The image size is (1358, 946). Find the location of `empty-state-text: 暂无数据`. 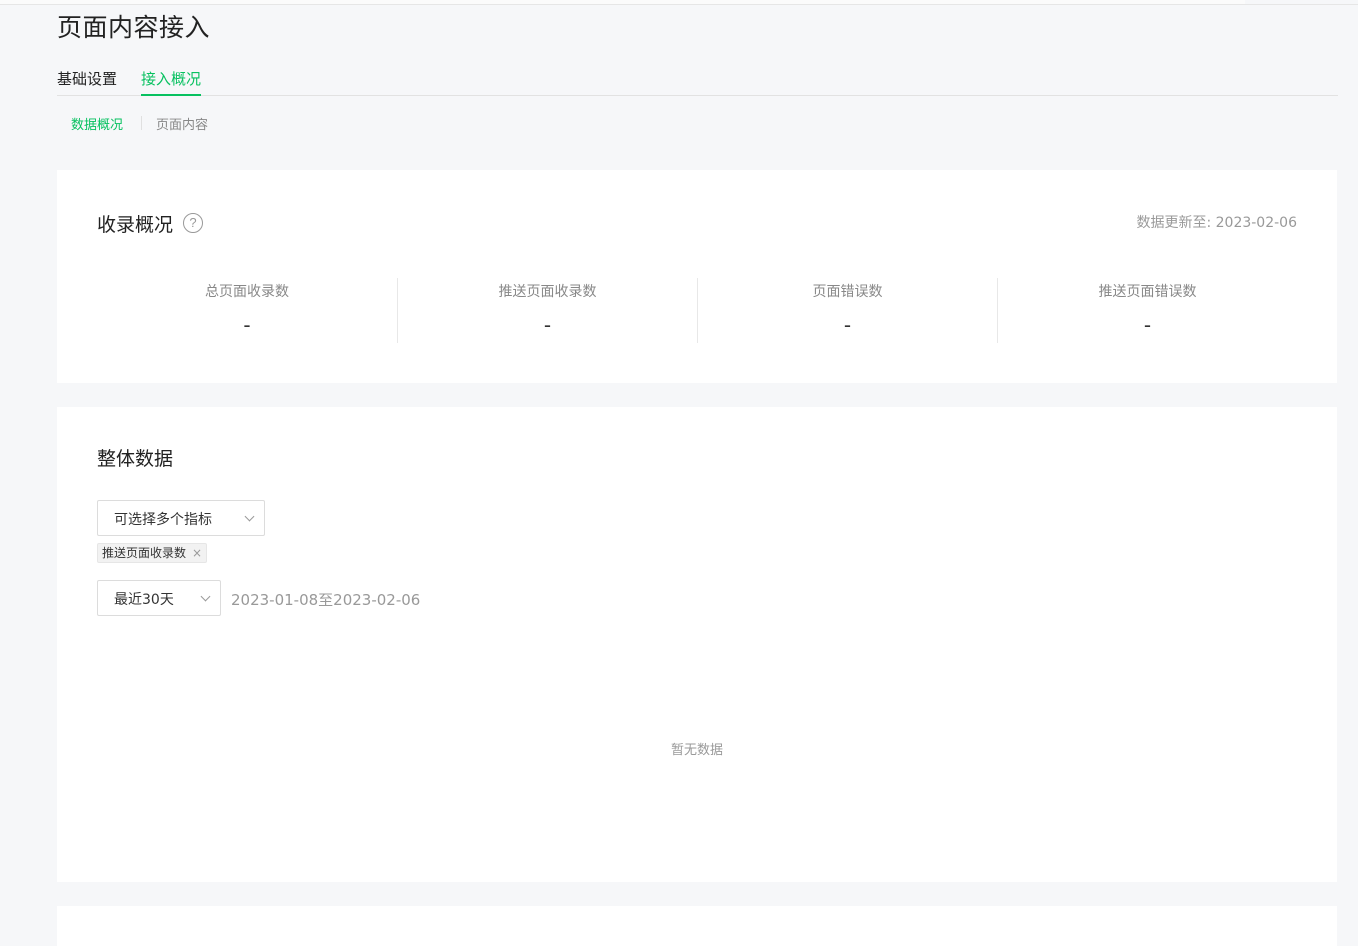

empty-state-text: 暂无数据 is located at coordinates (696, 750).